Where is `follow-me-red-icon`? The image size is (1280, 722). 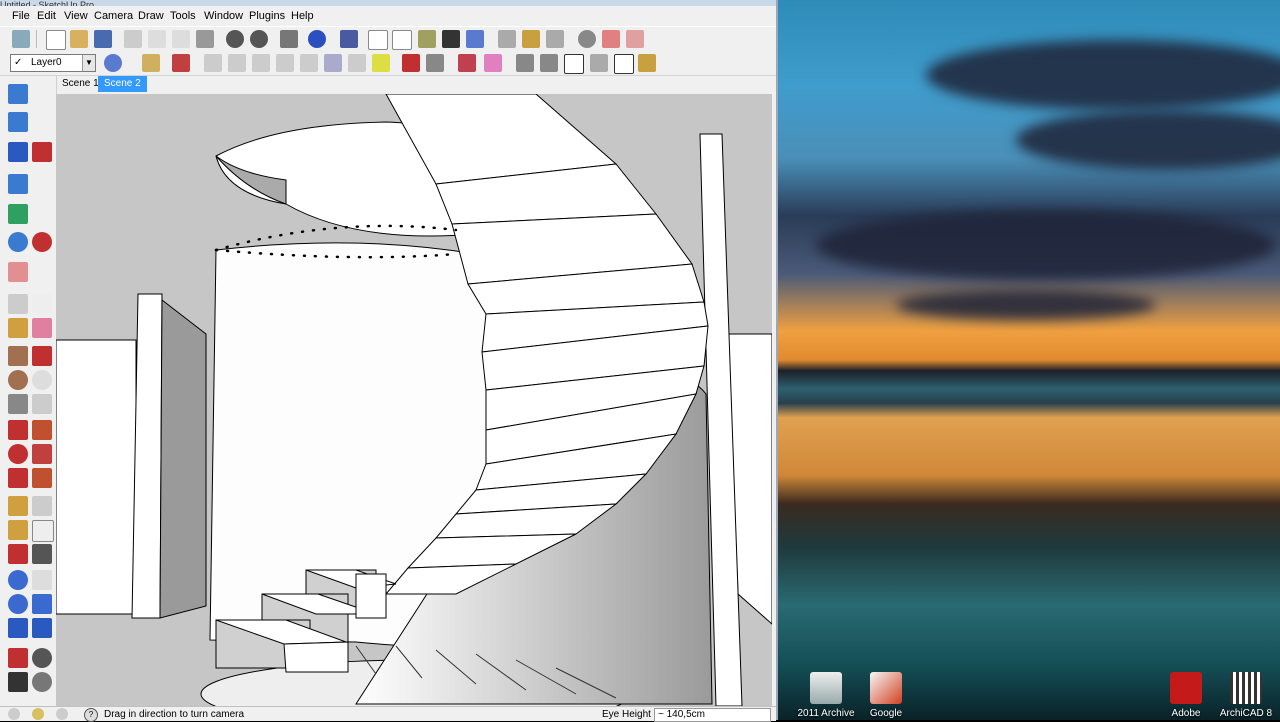
follow-me-red-icon is located at coordinates (42, 454).